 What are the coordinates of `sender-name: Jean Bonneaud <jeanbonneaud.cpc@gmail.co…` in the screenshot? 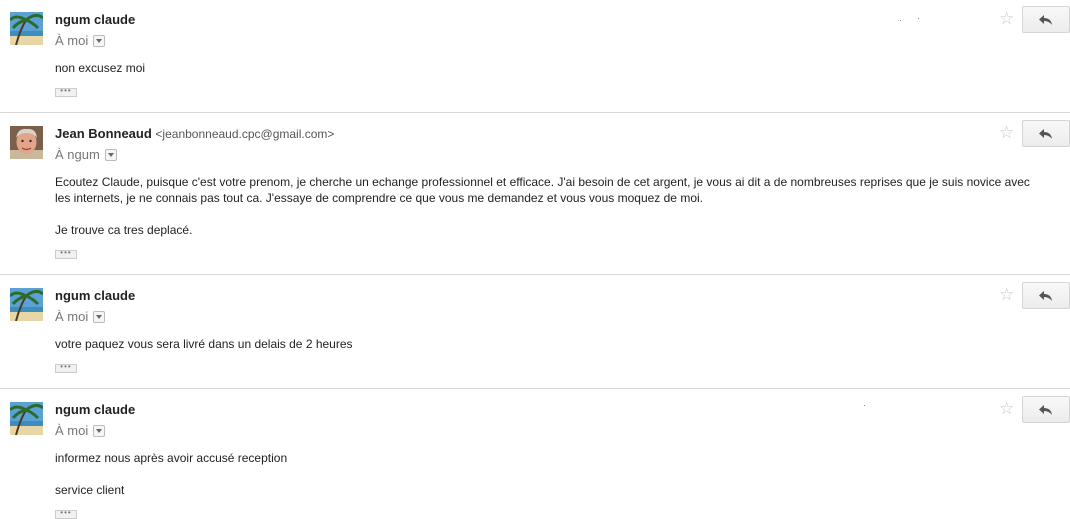 It's located at (194, 133).